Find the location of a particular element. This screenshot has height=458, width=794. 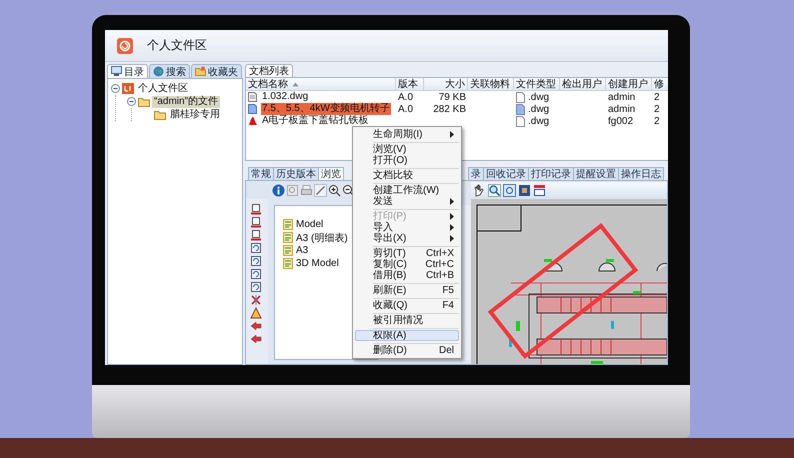

menu-item: 剪切(T) Ctrl+X is located at coordinates (407, 253).